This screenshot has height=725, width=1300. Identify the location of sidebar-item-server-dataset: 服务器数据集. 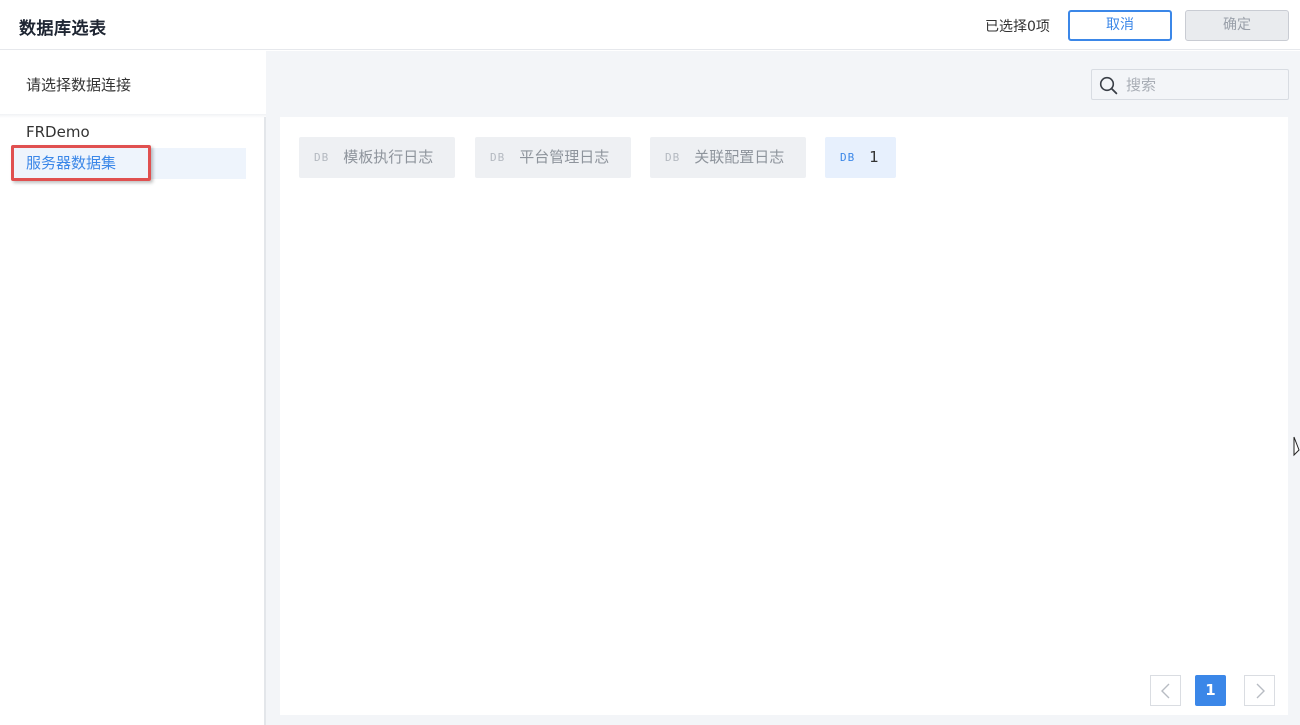
(130, 163).